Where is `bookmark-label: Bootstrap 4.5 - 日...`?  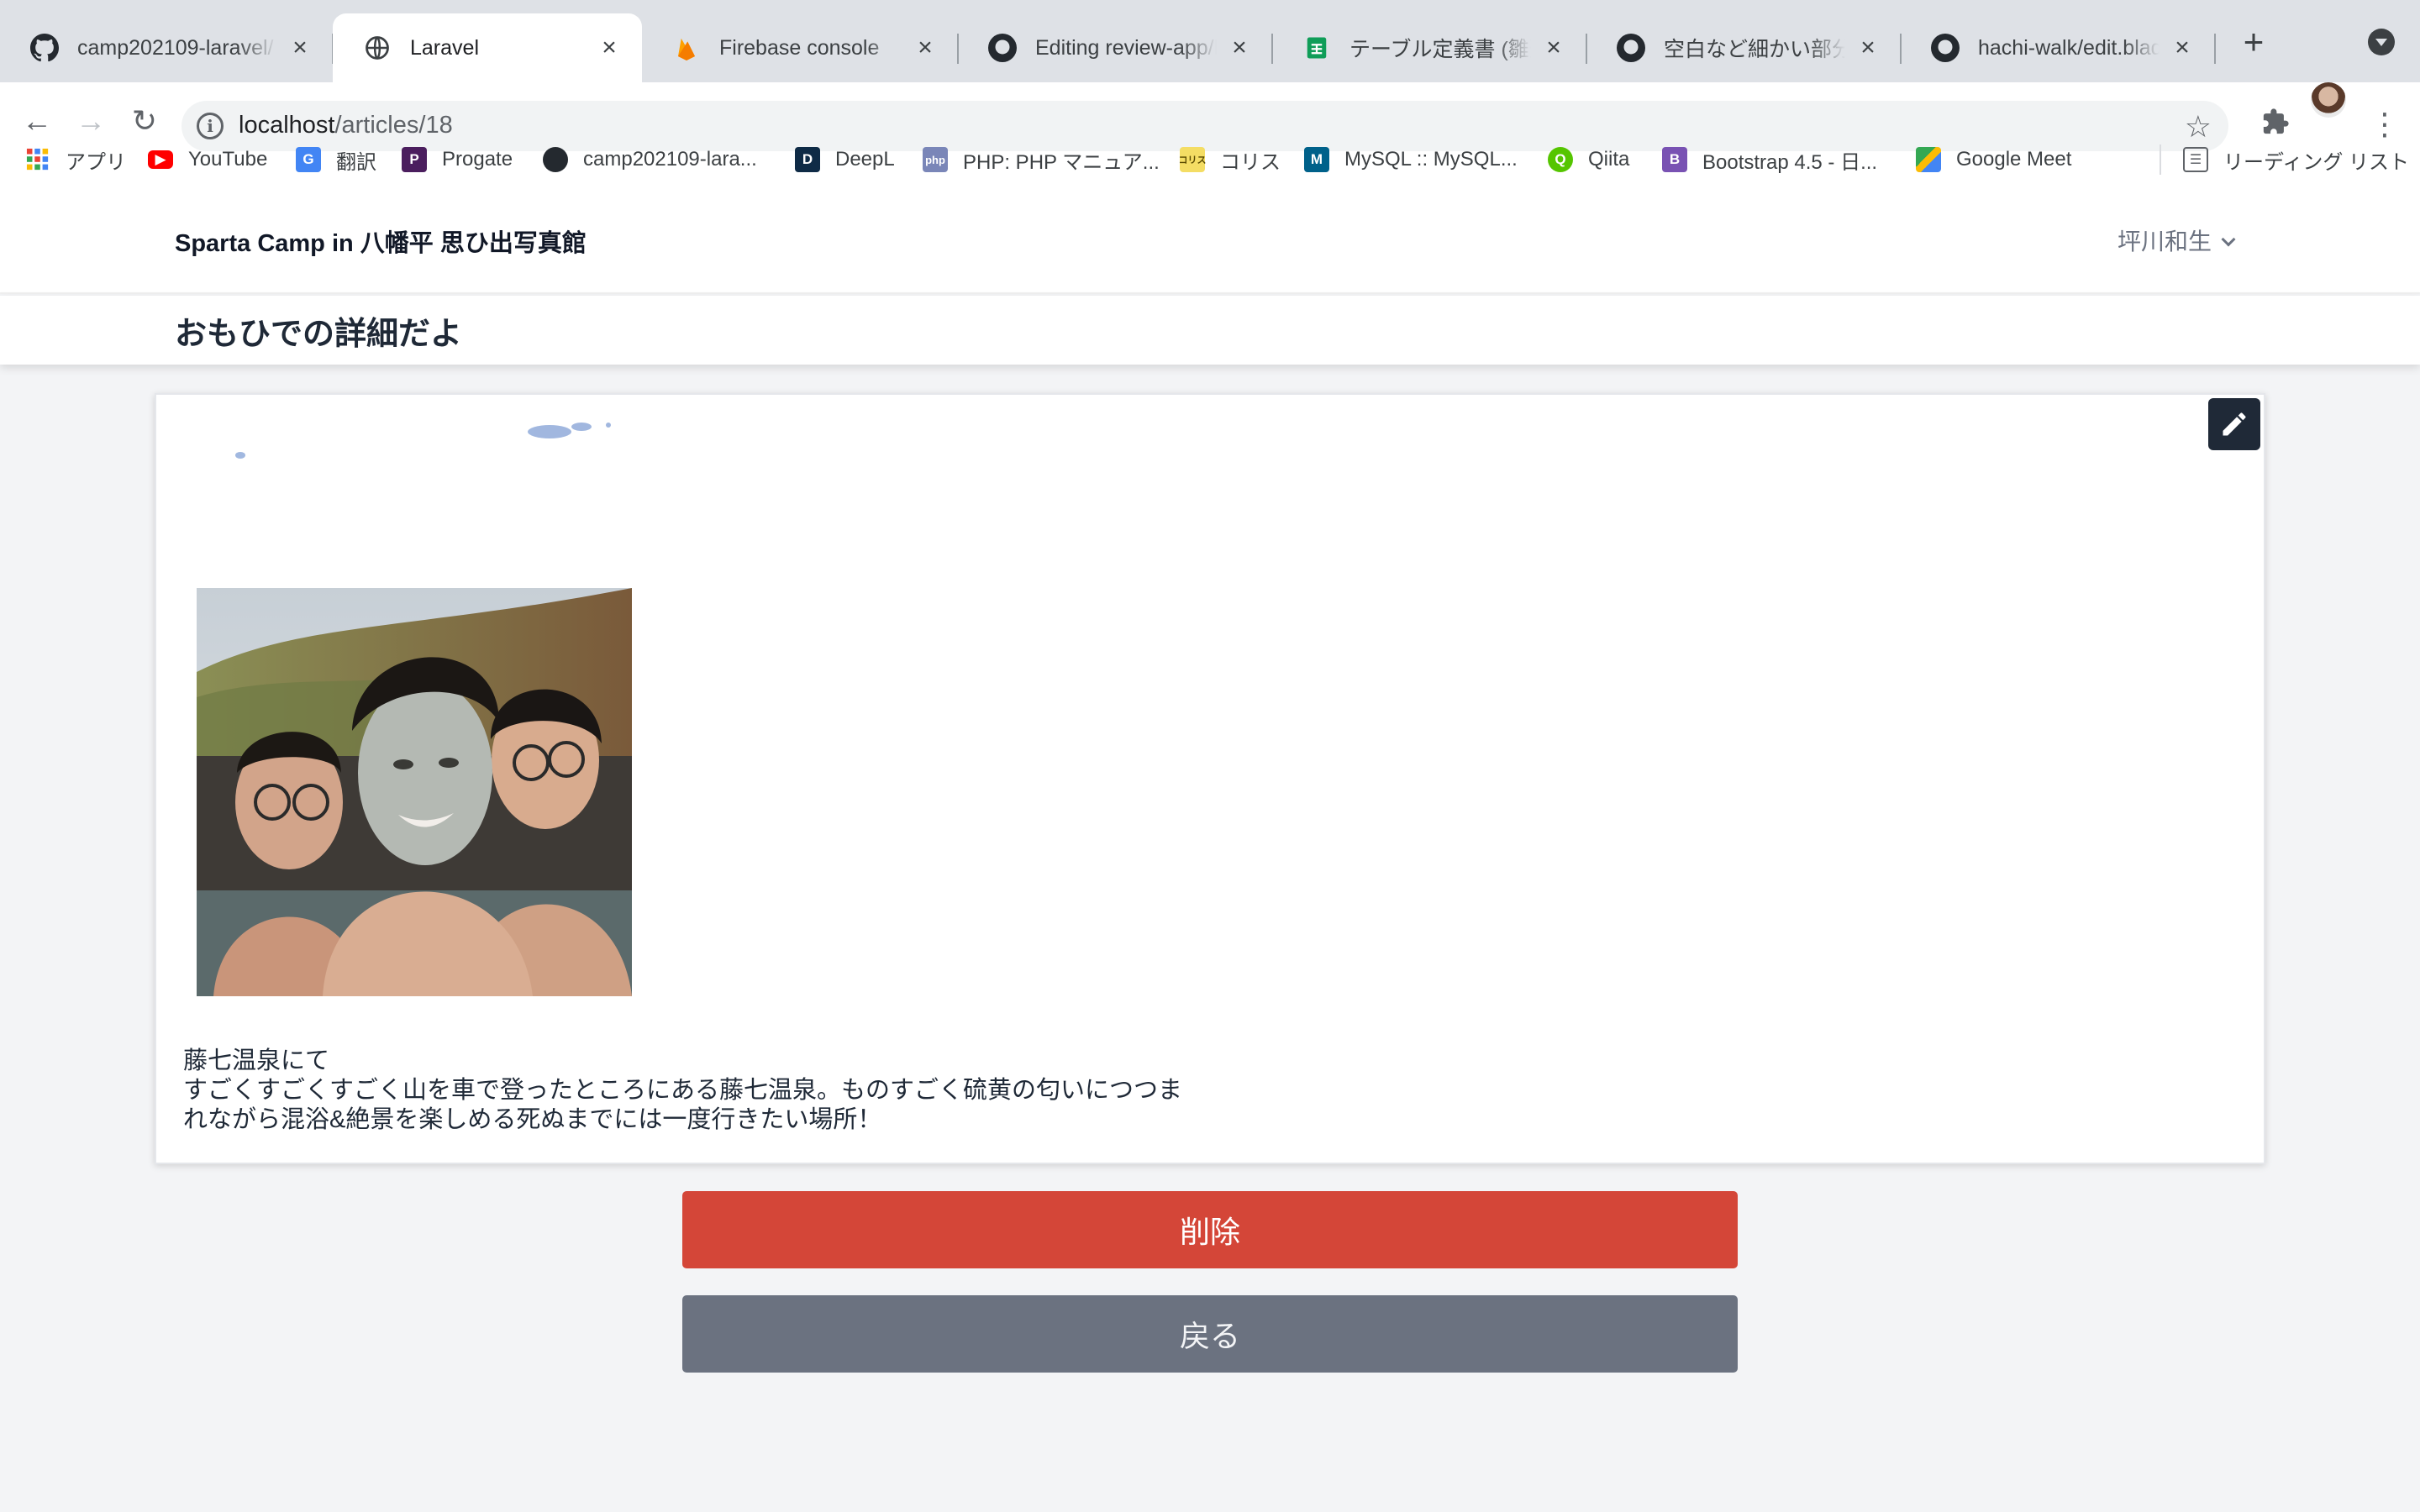 bookmark-label: Bootstrap 4.5 - 日... is located at coordinates (1790, 162).